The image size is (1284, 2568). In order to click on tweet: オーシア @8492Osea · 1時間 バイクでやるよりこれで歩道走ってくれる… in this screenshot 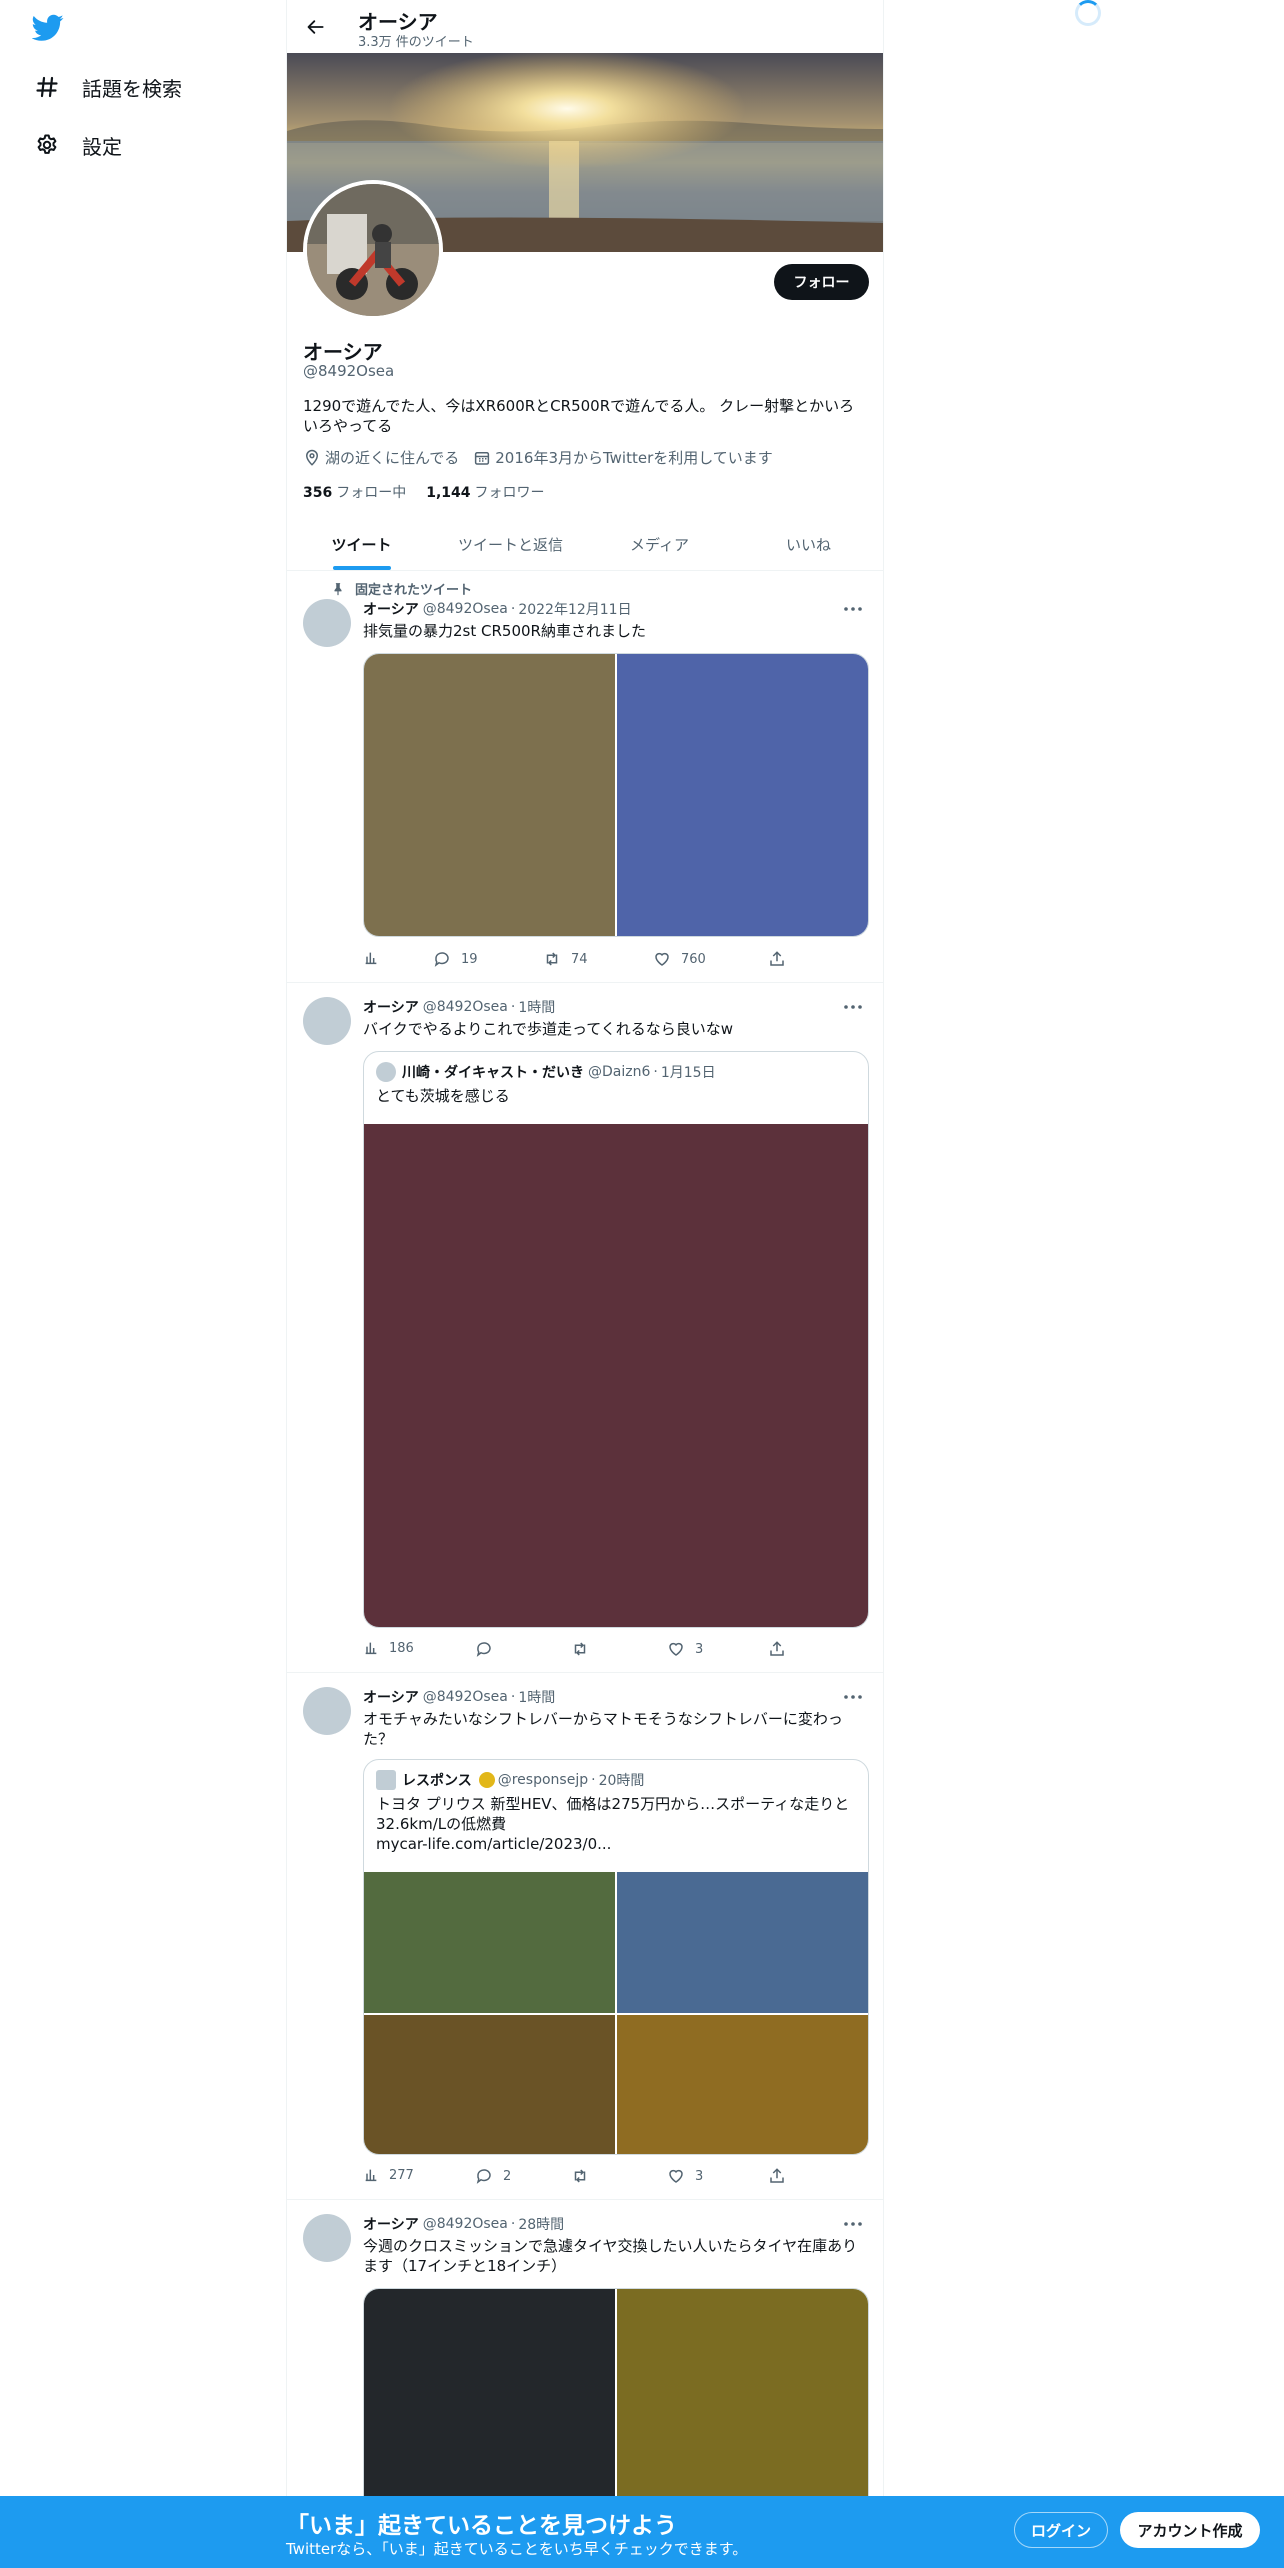, I will do `click(585, 1328)`.